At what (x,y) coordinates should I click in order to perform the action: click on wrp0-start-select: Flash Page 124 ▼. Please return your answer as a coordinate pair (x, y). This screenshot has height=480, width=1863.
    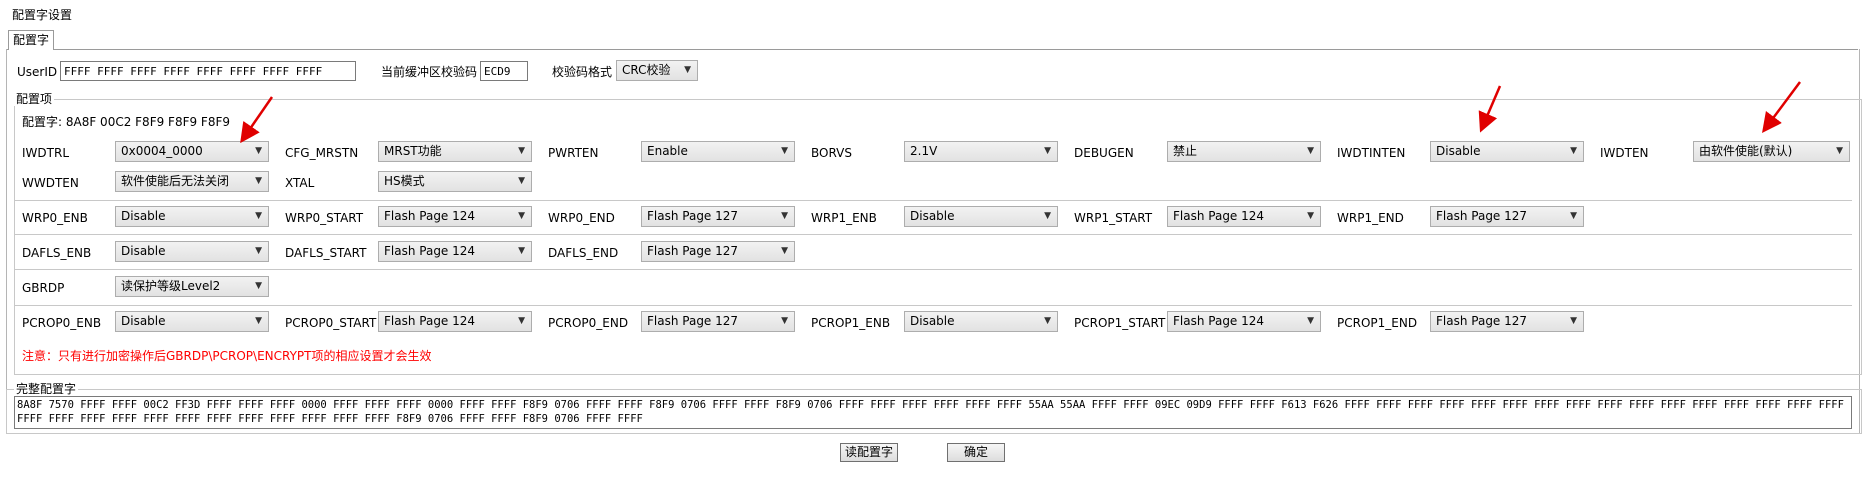
    Looking at the image, I should click on (455, 216).